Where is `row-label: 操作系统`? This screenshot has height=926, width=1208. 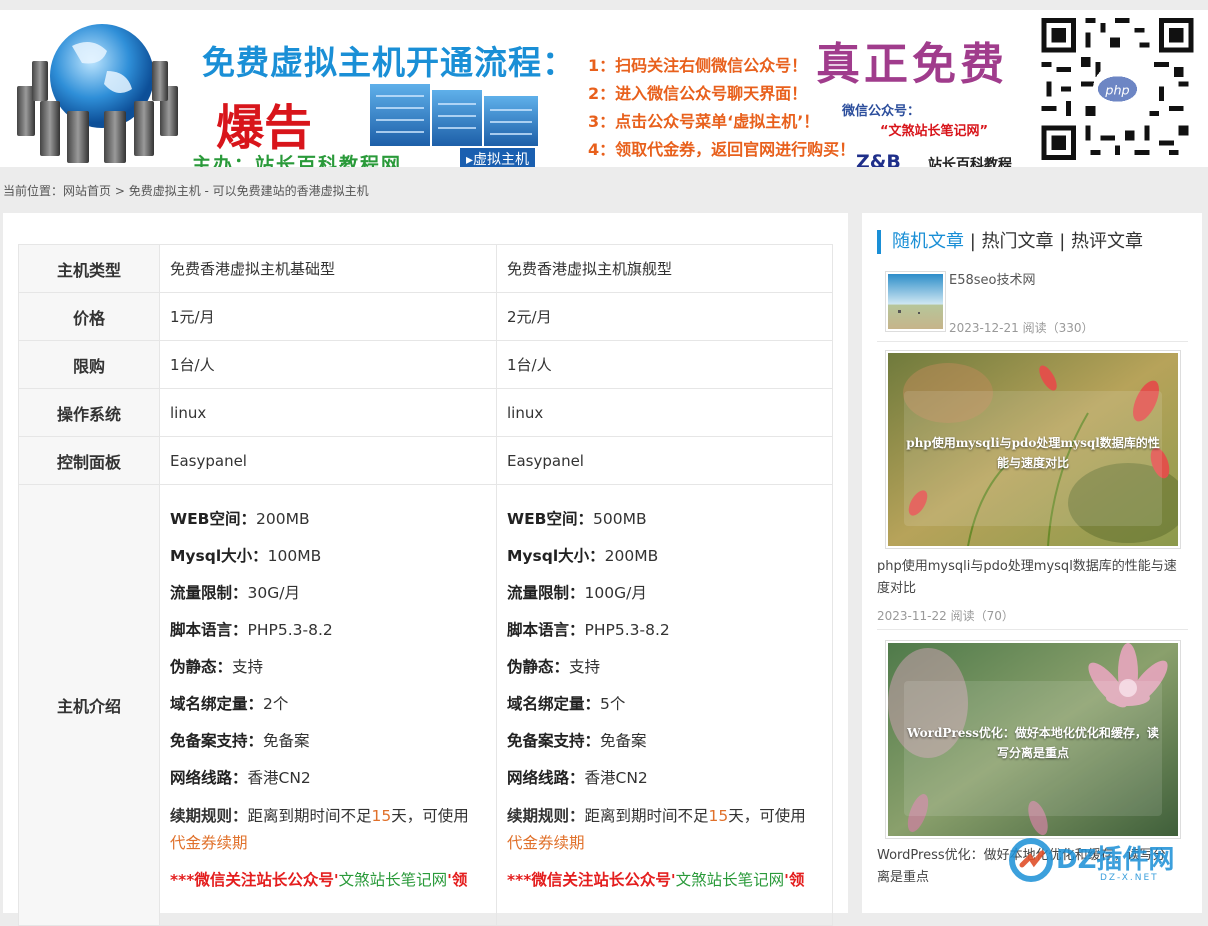
row-label: 操作系统 is located at coordinates (89, 412).